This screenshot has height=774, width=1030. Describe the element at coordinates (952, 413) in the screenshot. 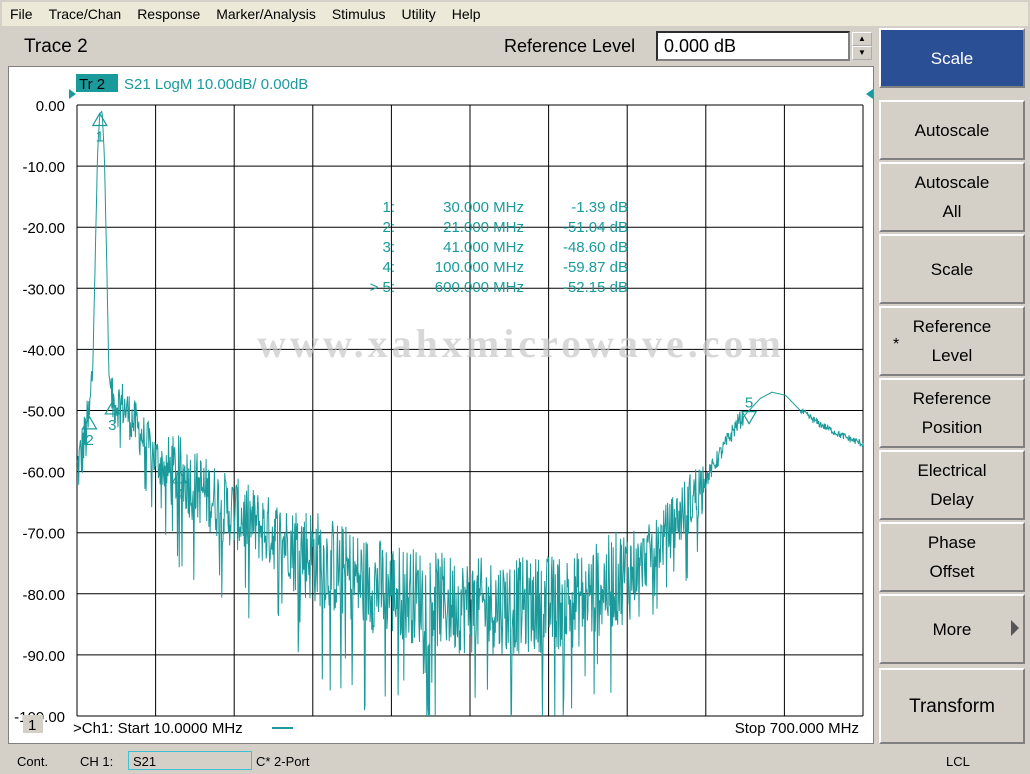

I see `softkey-reference-position: Reference Position` at that location.